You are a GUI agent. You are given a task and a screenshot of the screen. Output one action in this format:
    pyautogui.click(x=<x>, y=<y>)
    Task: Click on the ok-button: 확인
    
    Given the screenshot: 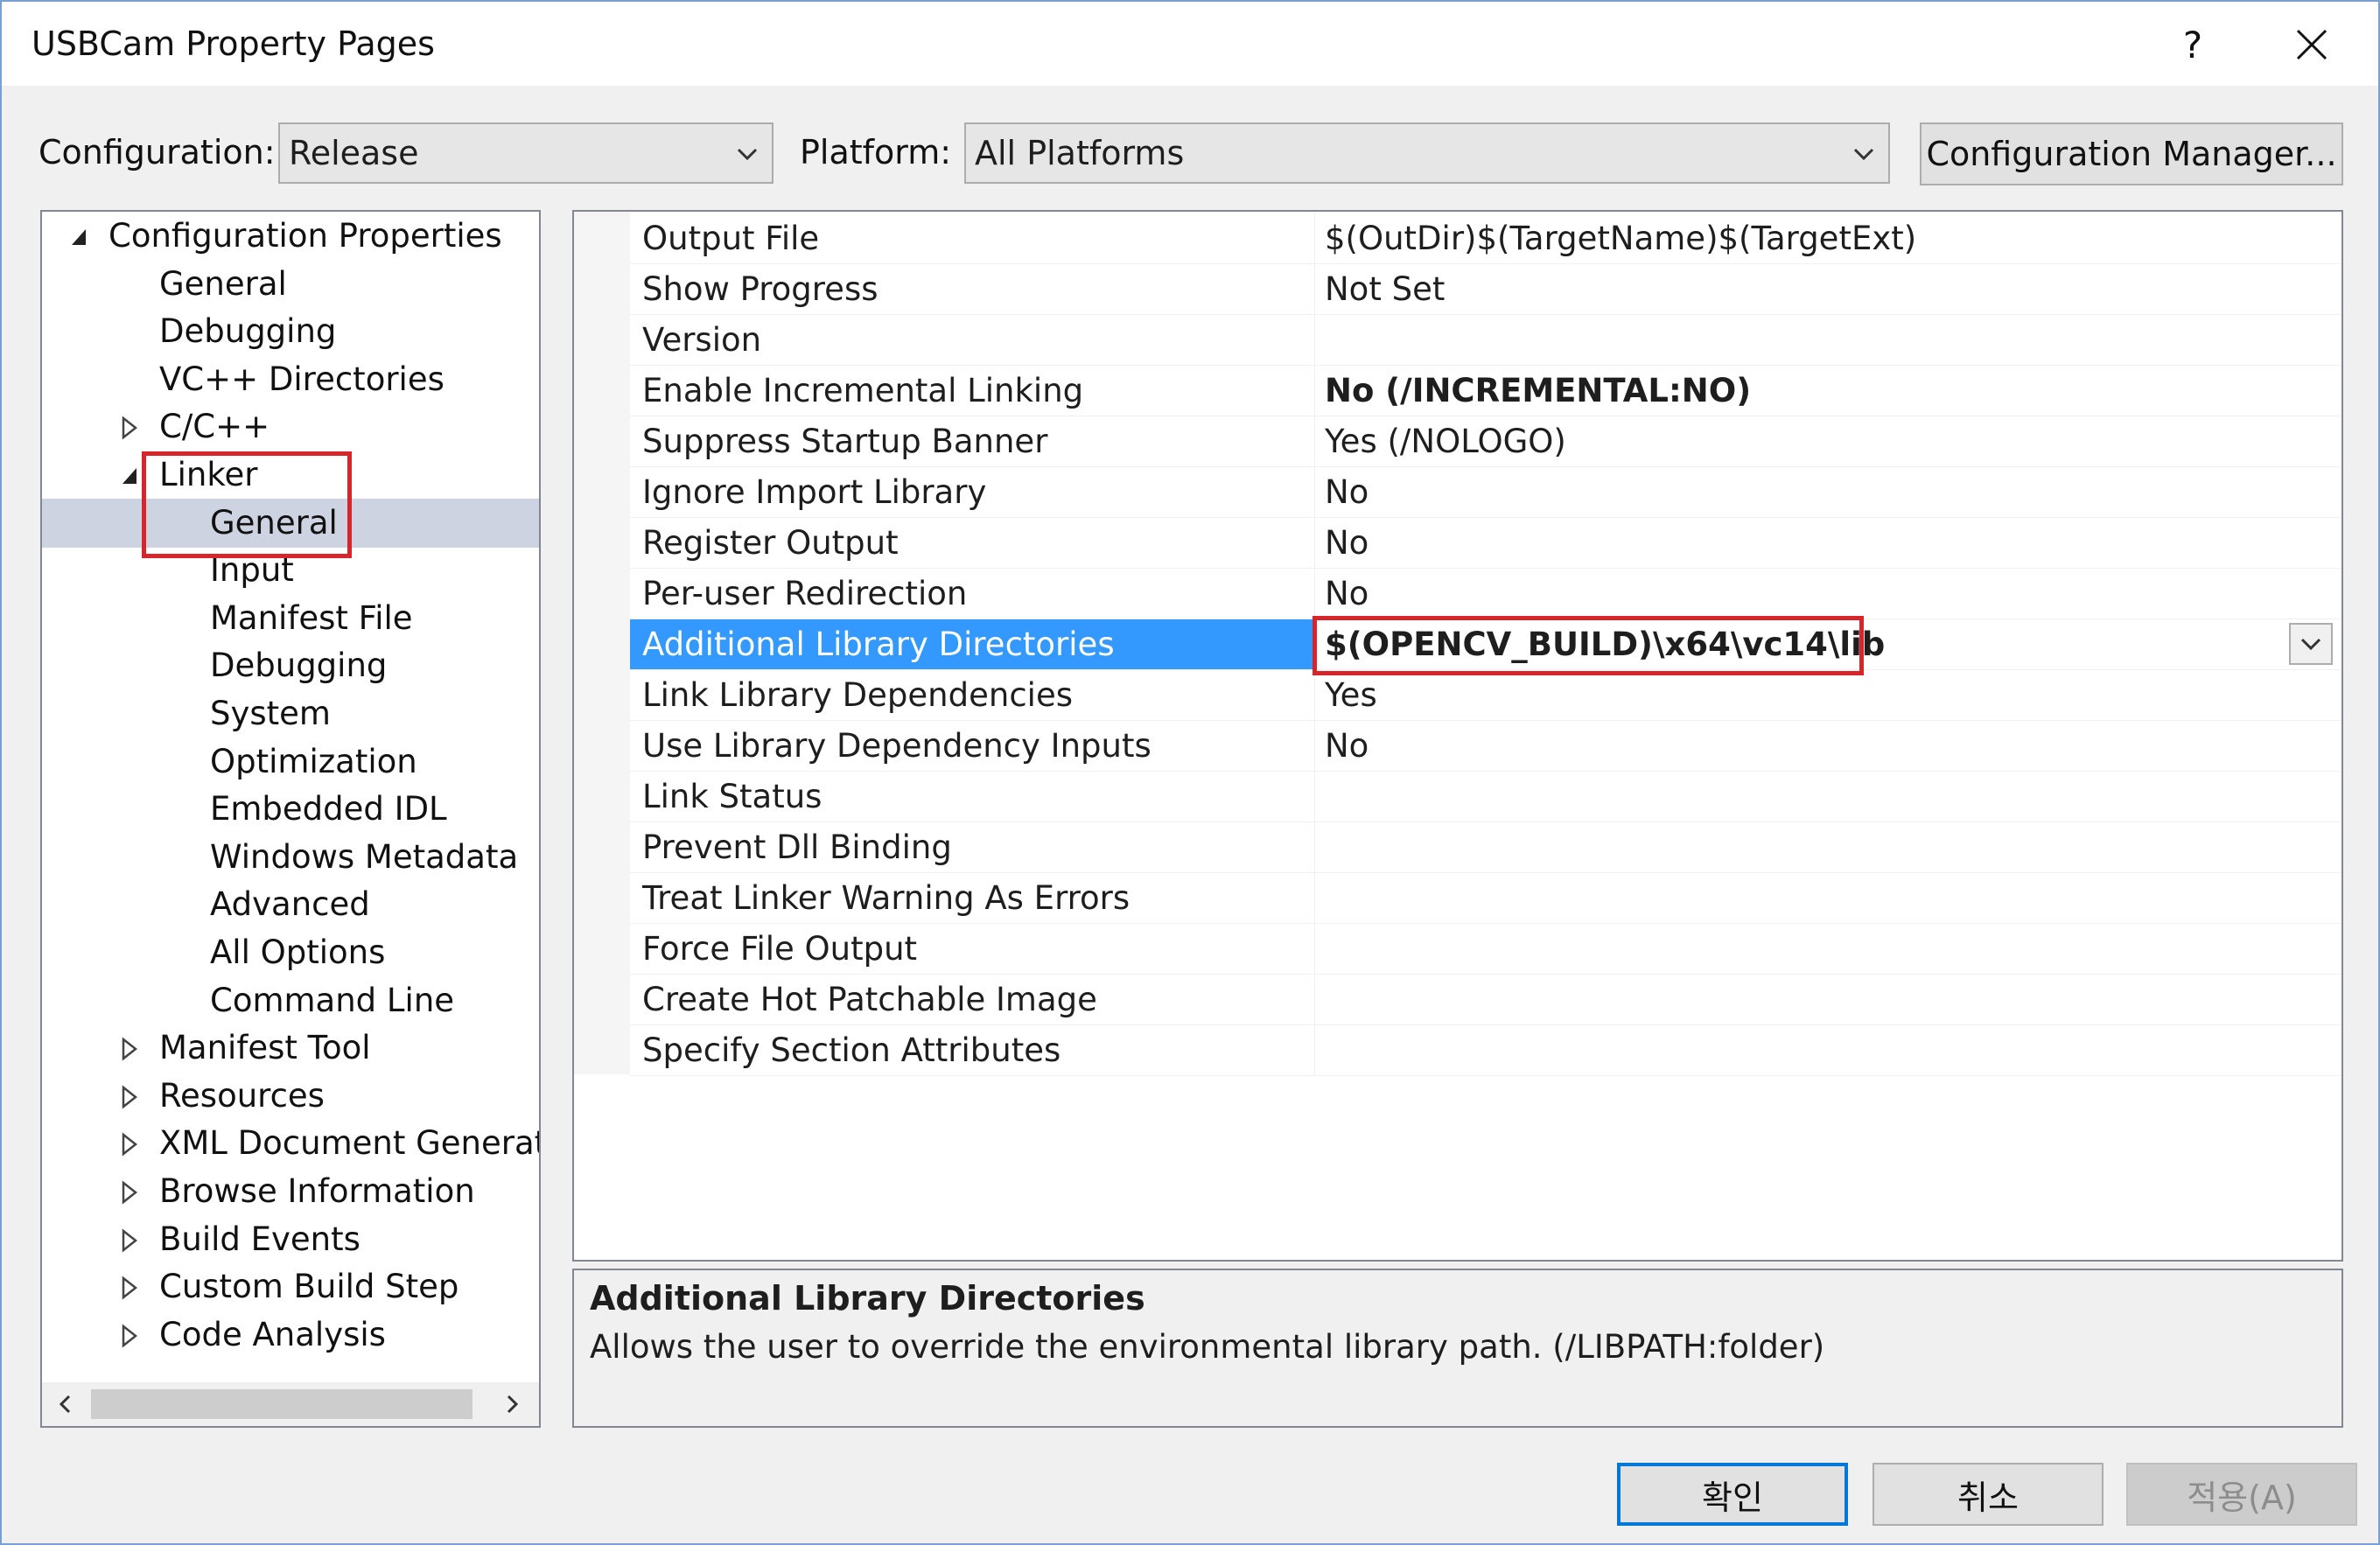 What is the action you would take?
    pyautogui.click(x=1732, y=1494)
    